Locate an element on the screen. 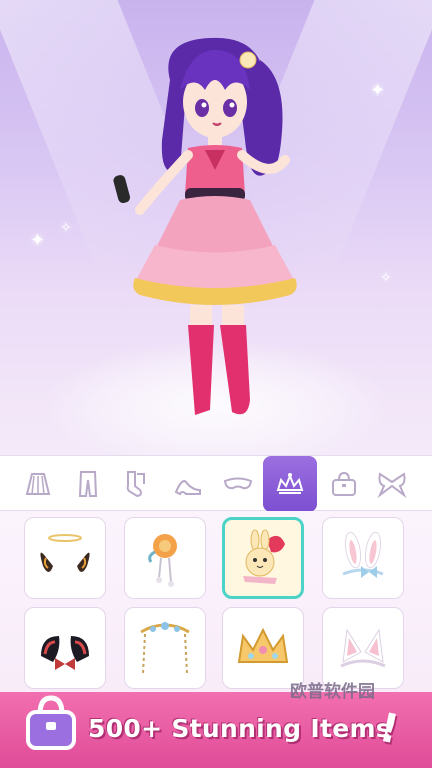 This screenshot has width=432, height=768. bunny-ears-icon is located at coordinates (363, 554).